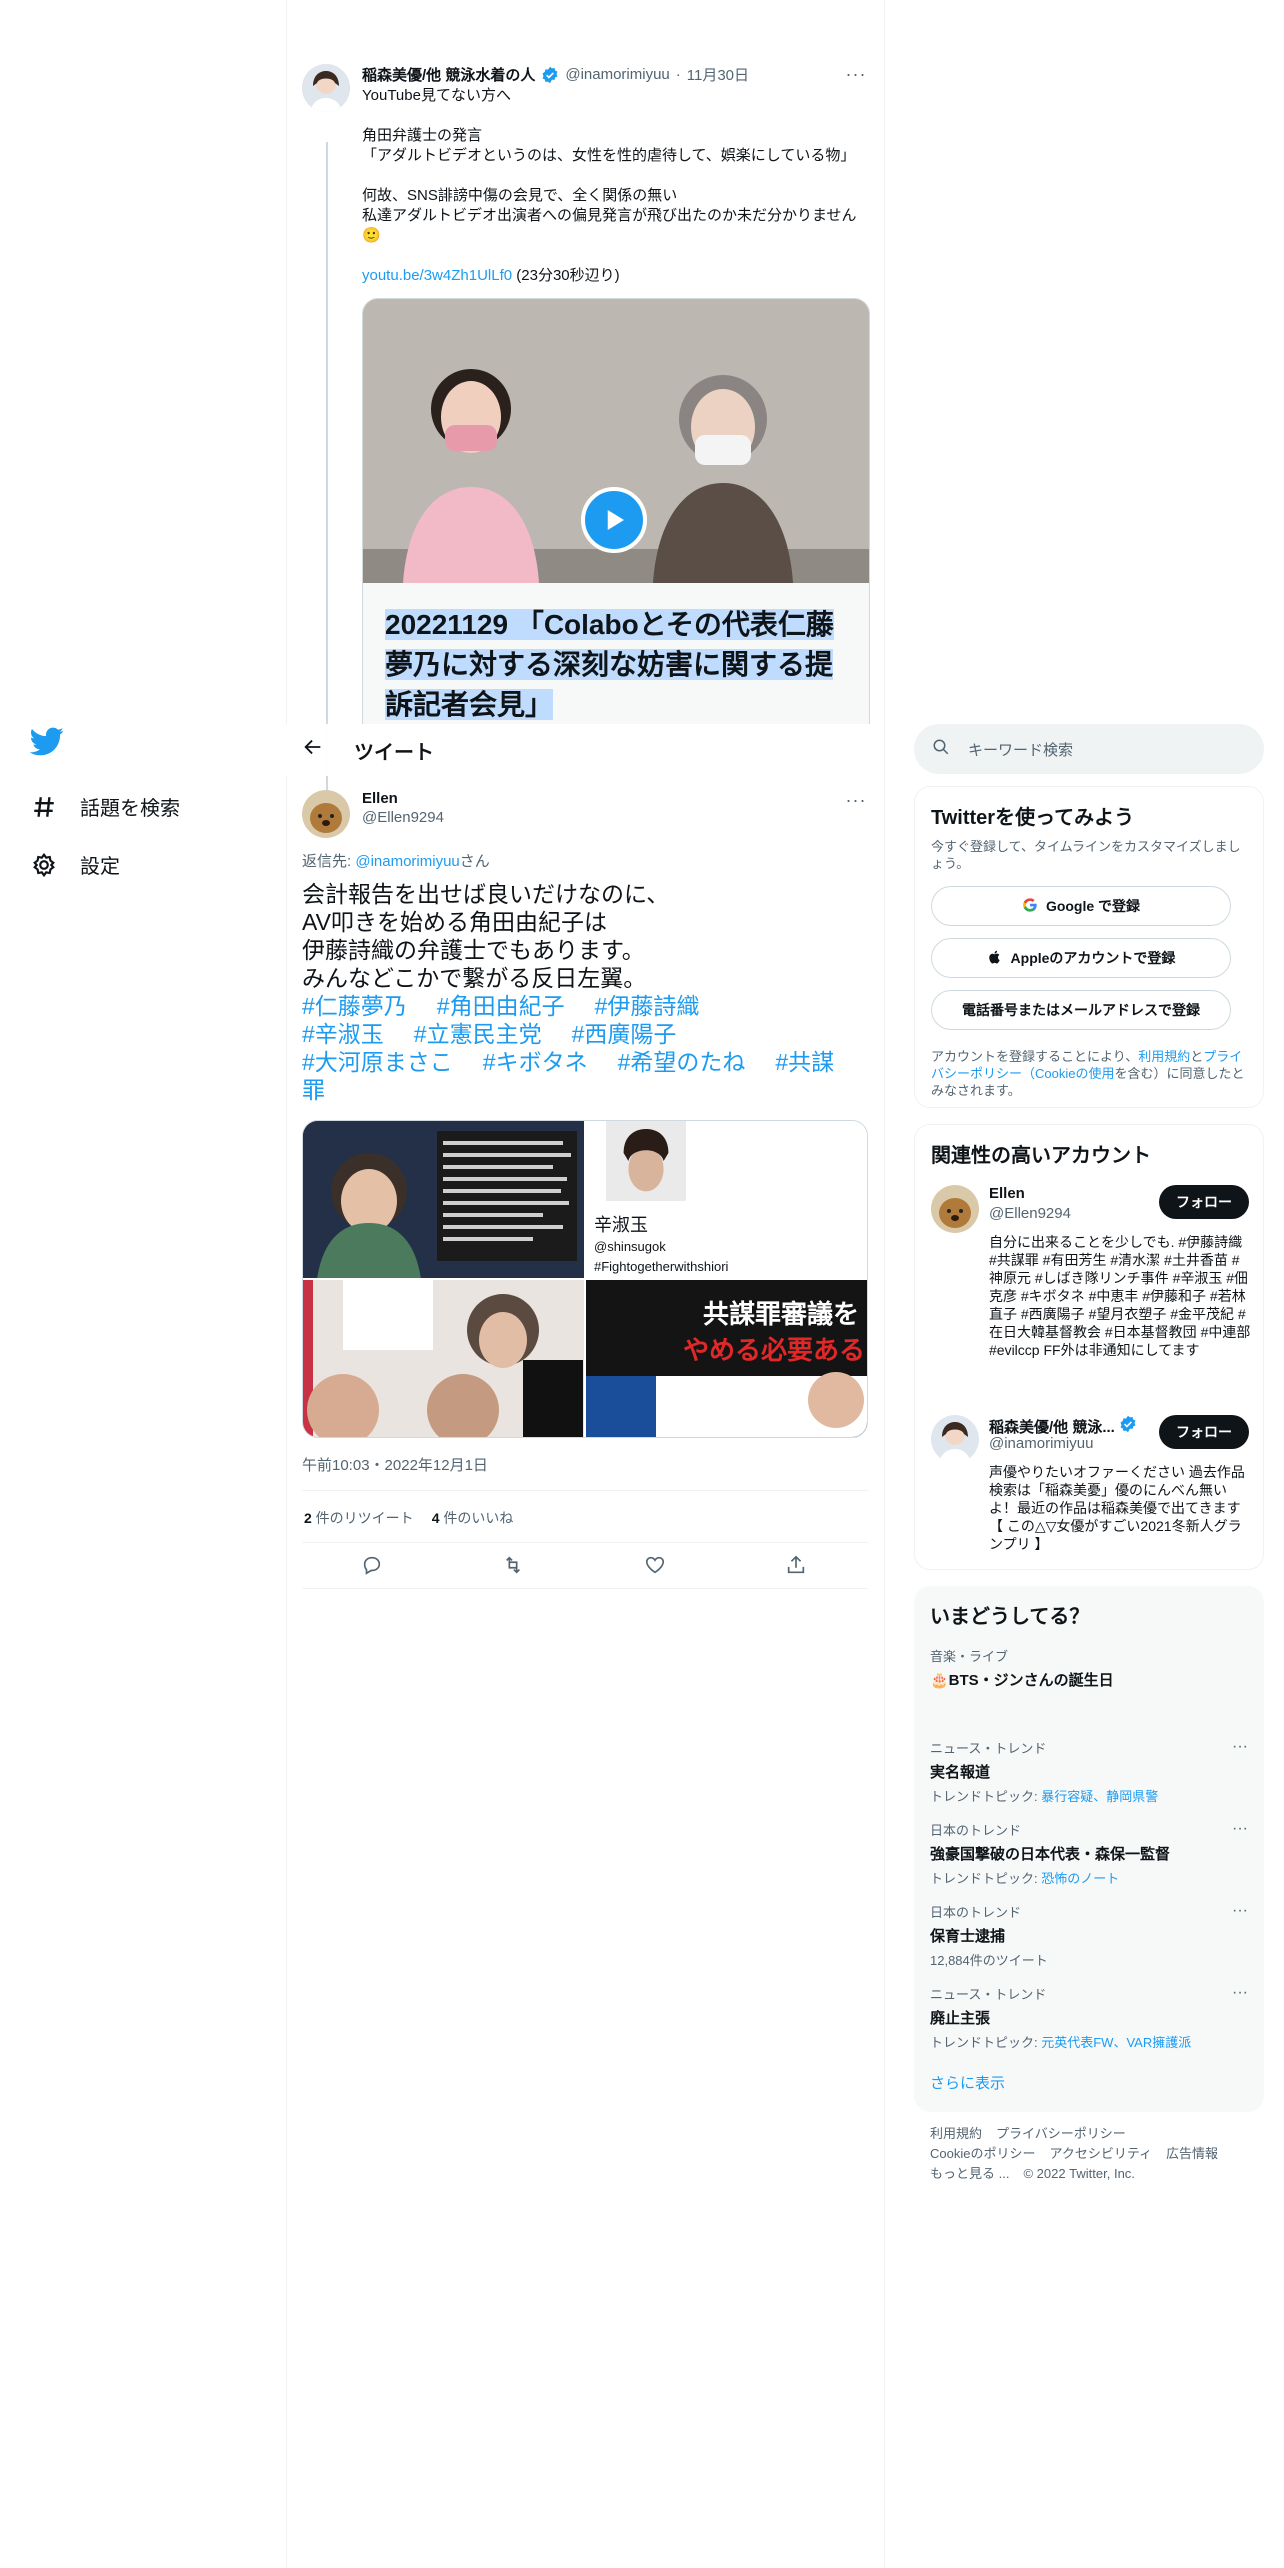 This screenshot has height=2568, width=1284. Describe the element at coordinates (1089, 2082) in the screenshot. I see `show-more-link: さらに表示` at that location.